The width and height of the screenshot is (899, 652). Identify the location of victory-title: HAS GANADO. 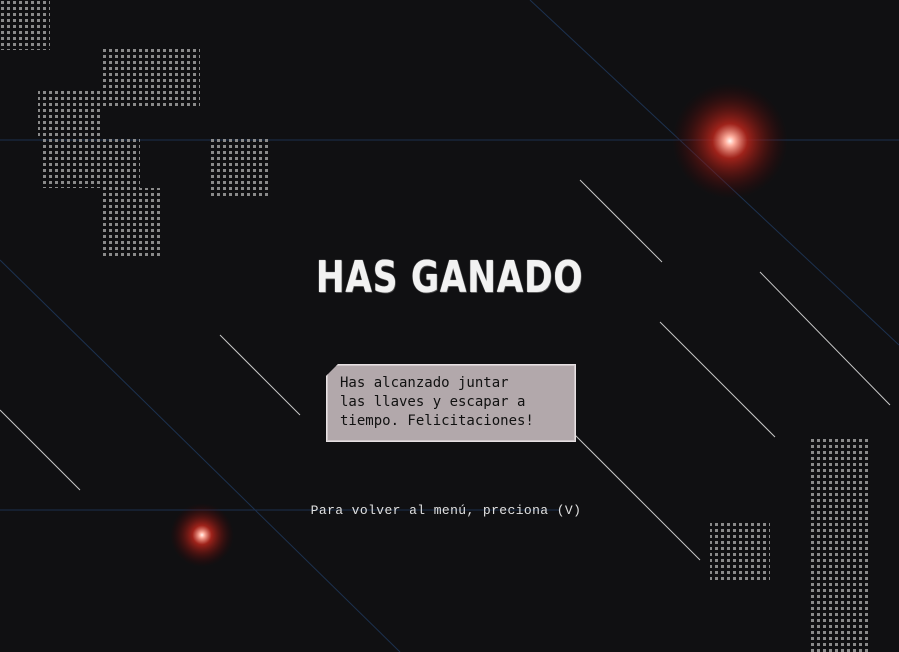
(449, 277).